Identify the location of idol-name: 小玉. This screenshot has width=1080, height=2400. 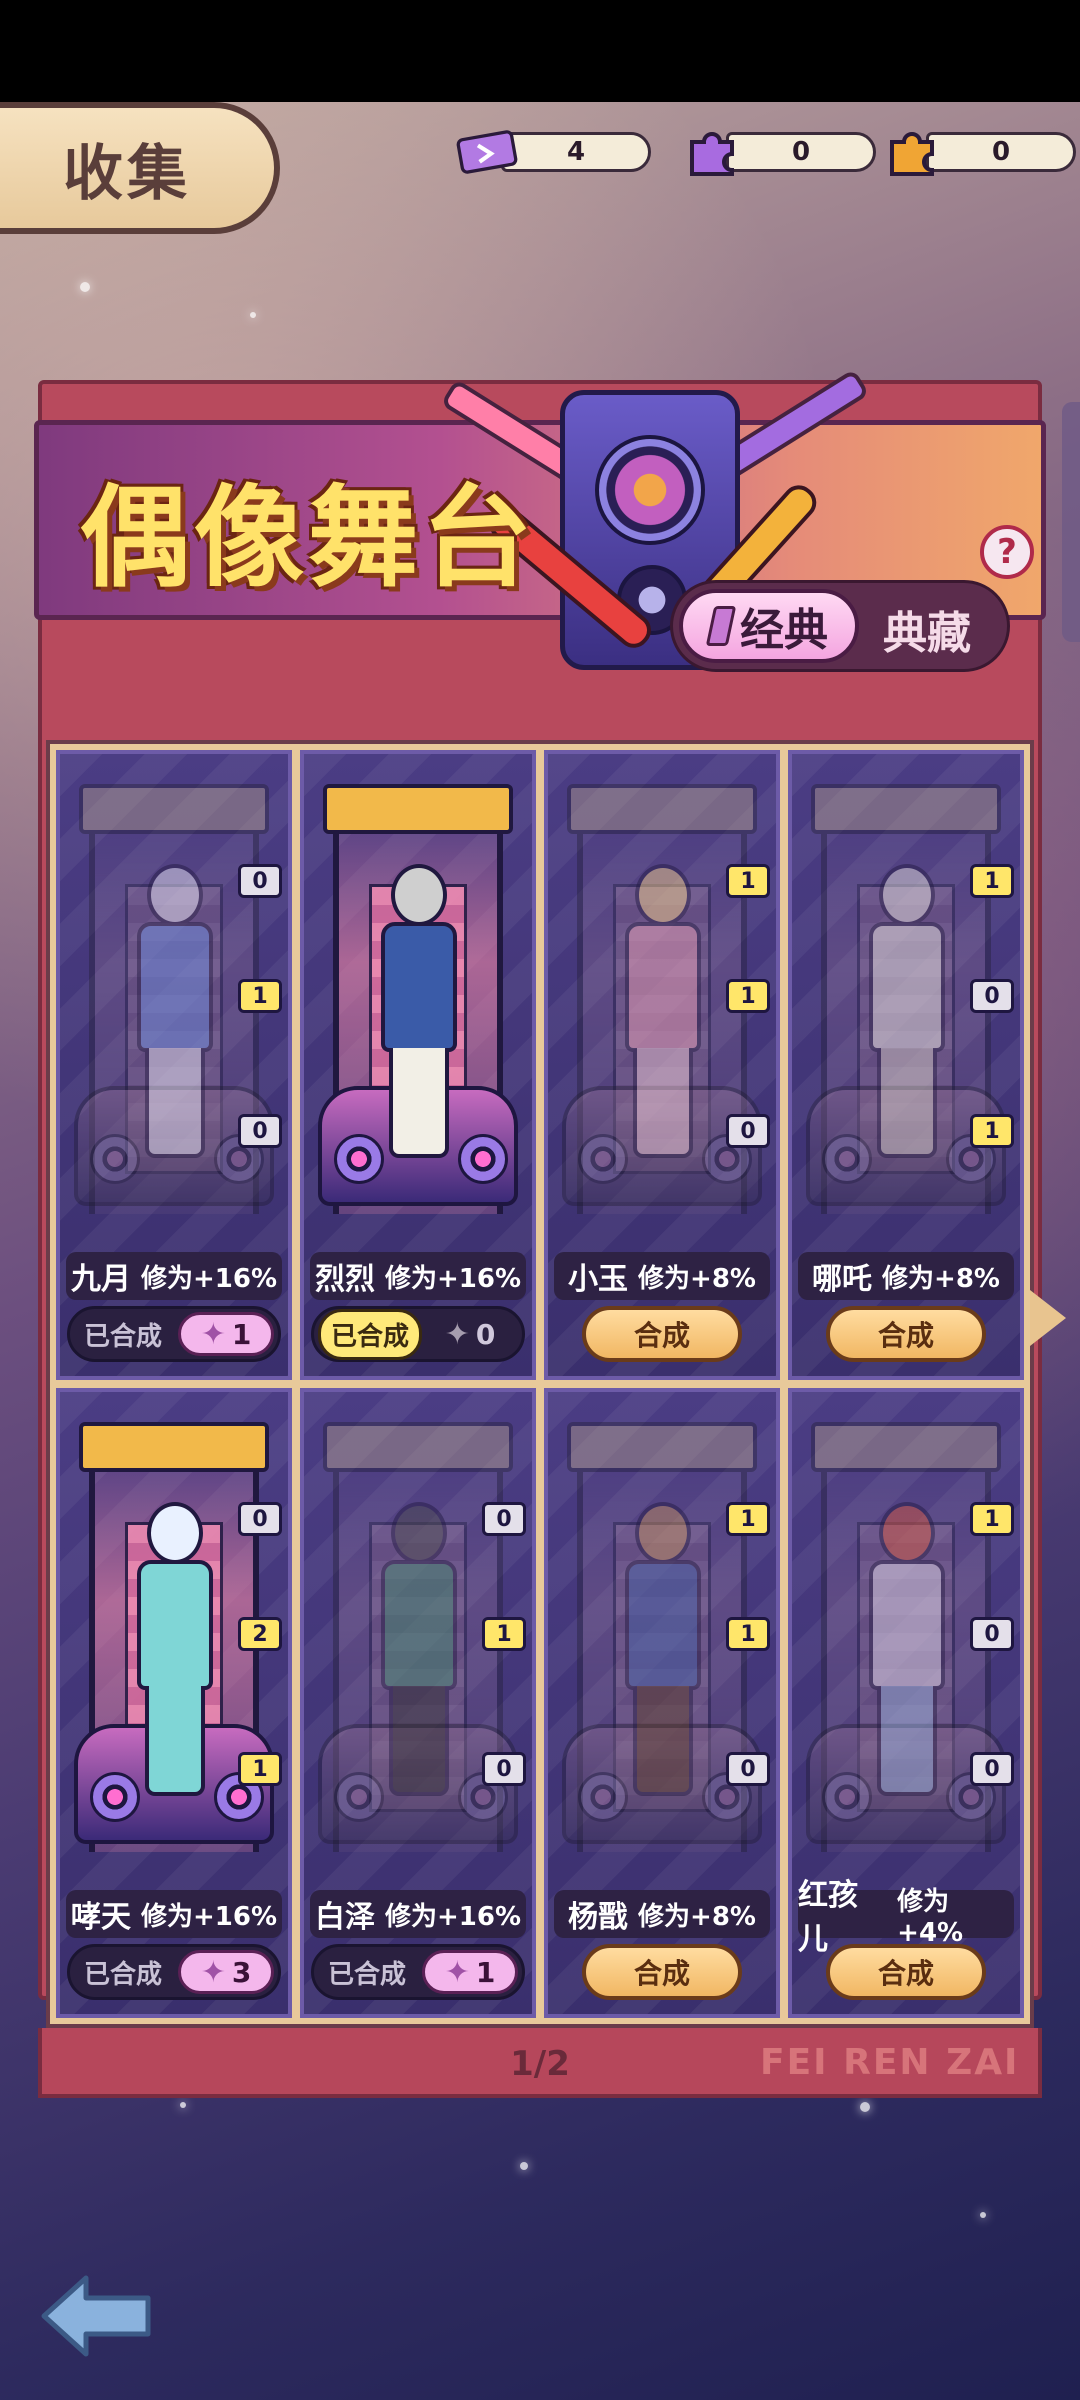
(598, 1279).